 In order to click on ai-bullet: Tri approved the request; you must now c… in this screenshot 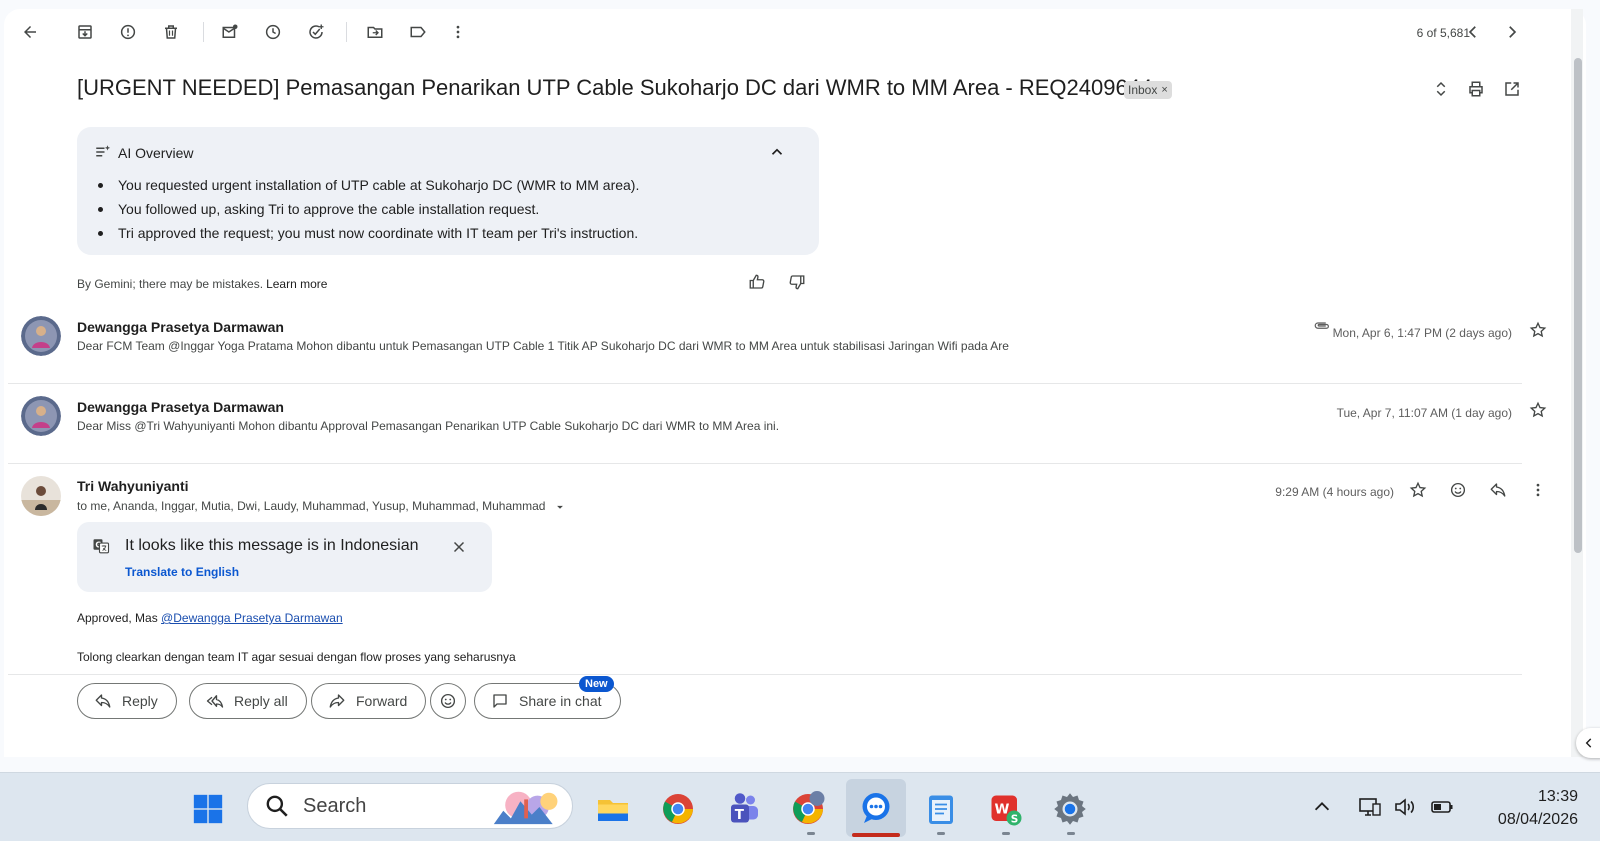, I will do `click(448, 237)`.